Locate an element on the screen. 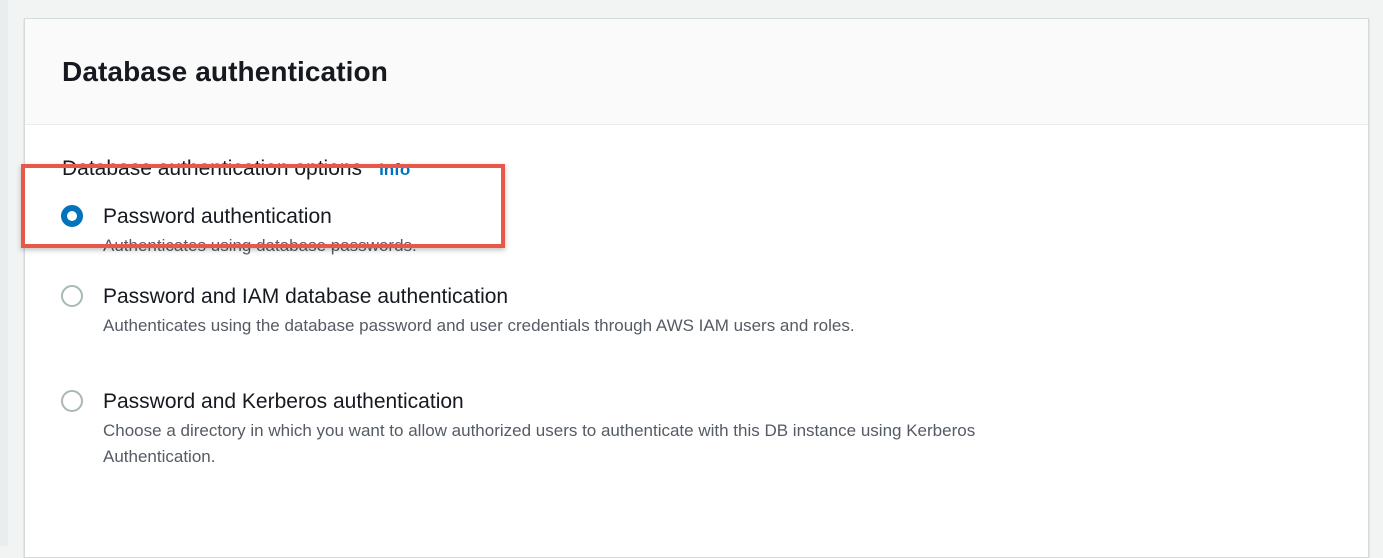 The width and height of the screenshot is (1383, 558). option-label: Password and Kerberos authentication is located at coordinates (283, 401).